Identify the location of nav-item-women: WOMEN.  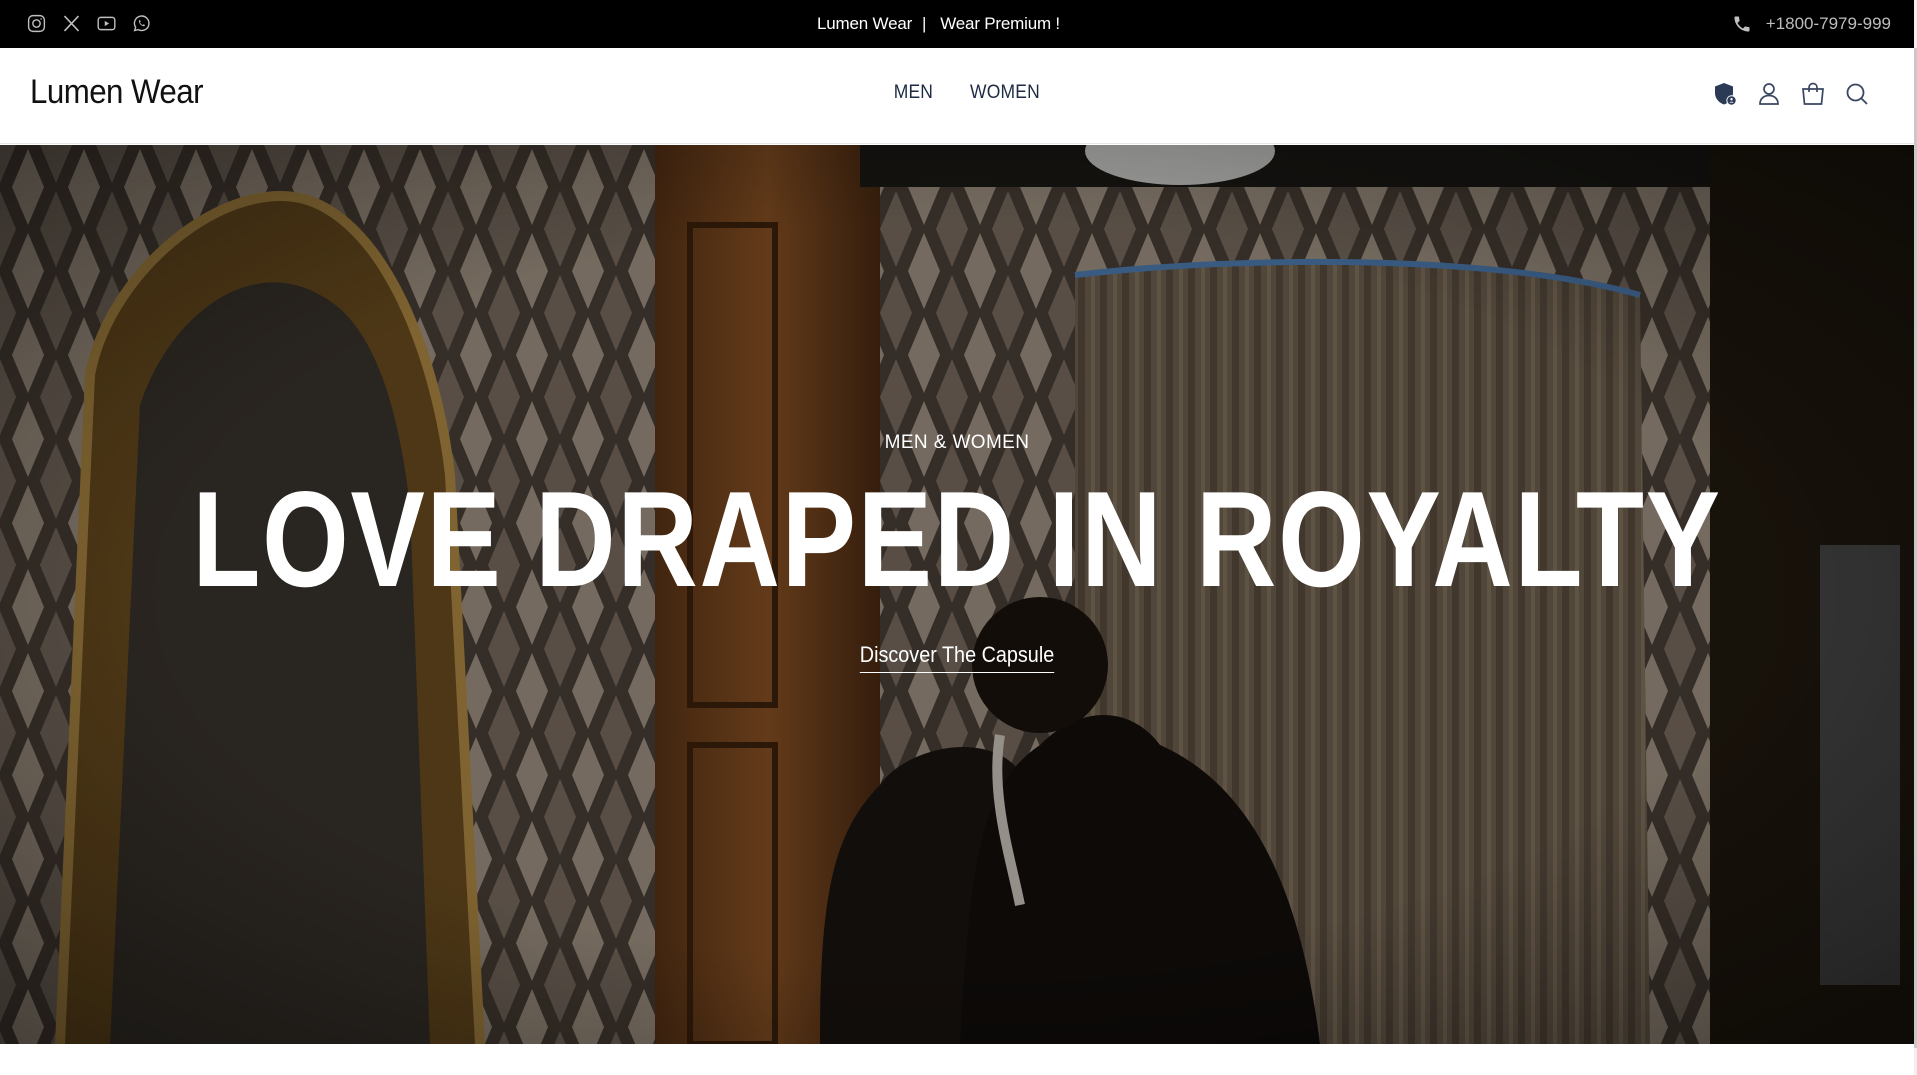
(1005, 93).